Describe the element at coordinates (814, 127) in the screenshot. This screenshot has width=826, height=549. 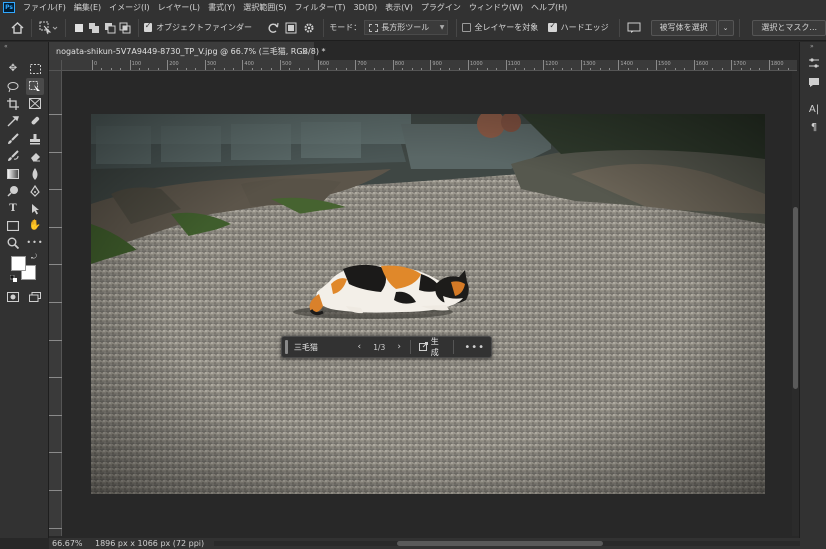
I see `paragraph-panel-icon: ¶` at that location.